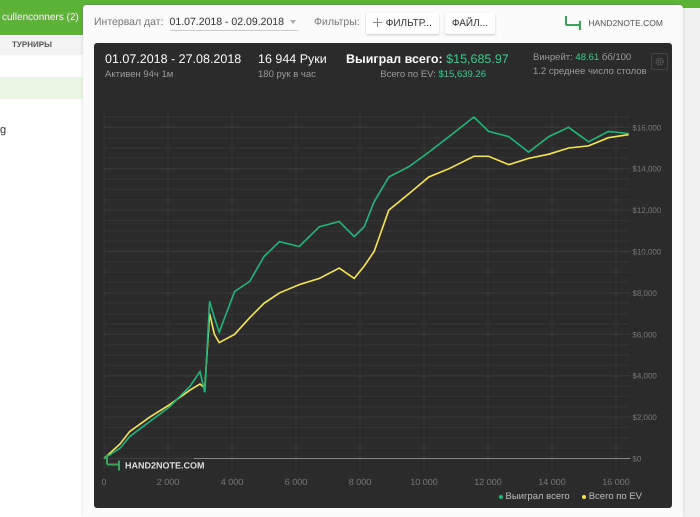  What do you see at coordinates (538, 497) in the screenshot?
I see `legend-label: Выиграл всего` at bounding box center [538, 497].